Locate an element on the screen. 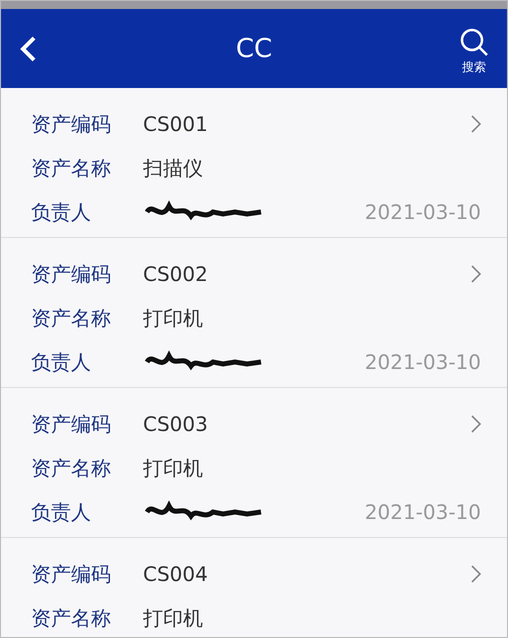  asset-code: CS002 is located at coordinates (175, 274).